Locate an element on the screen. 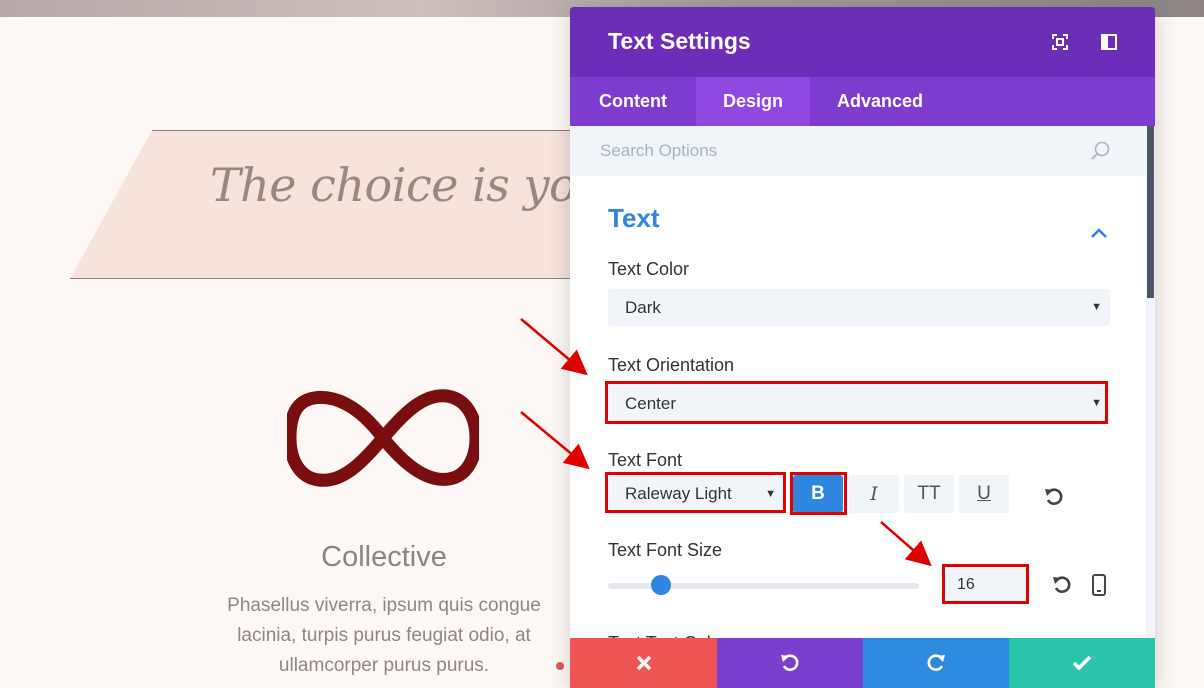  annotation-arrows is located at coordinates (726, 442).